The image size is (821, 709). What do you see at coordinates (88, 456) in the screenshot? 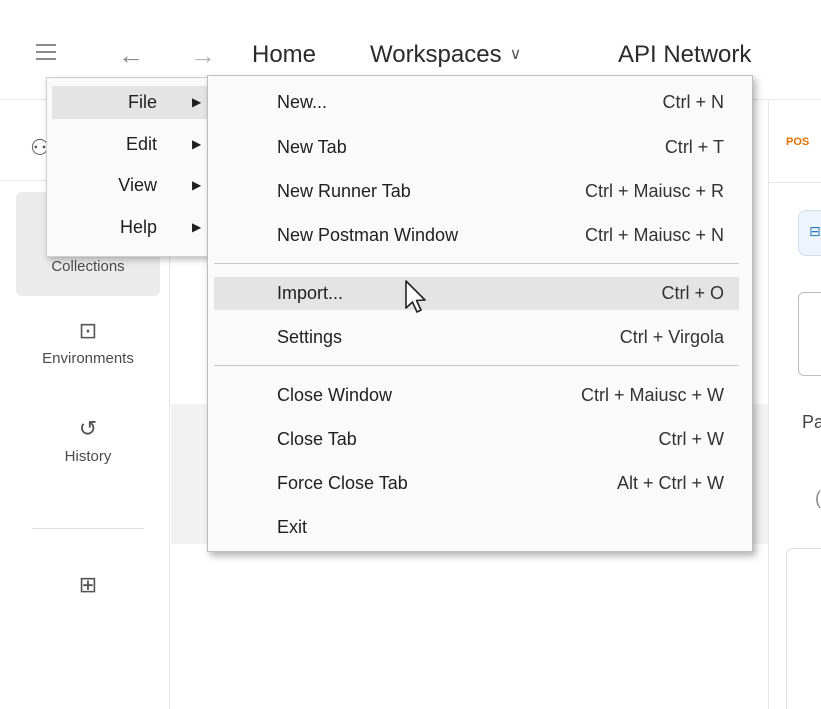
I see `sidebar-item-label: History` at bounding box center [88, 456].